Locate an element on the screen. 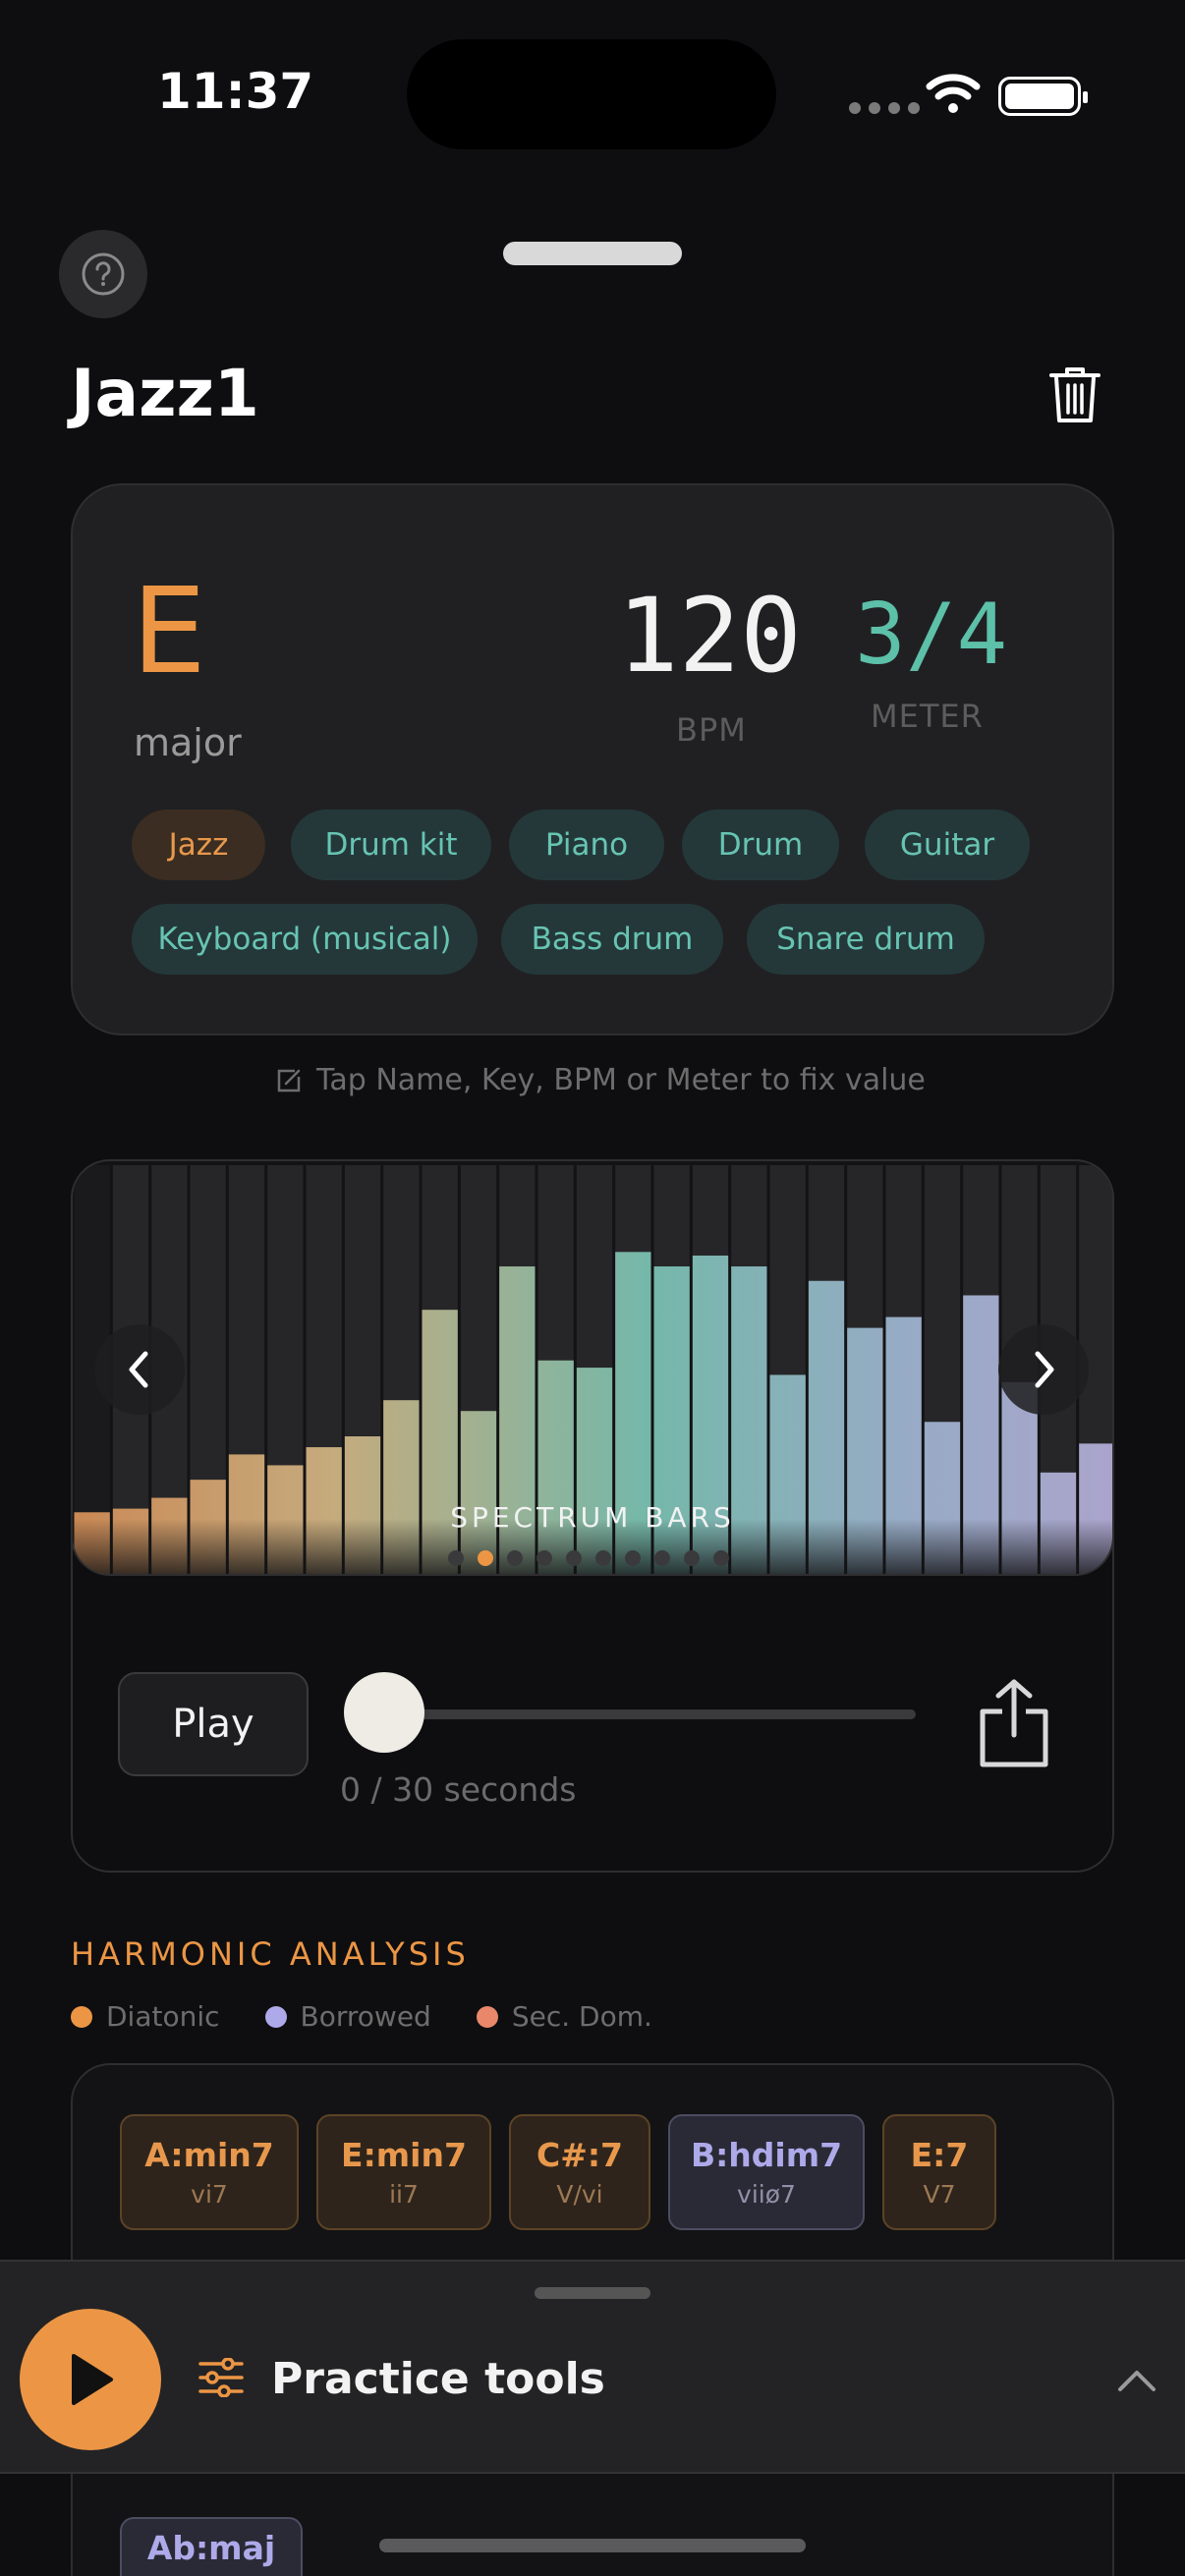 This screenshot has width=1185, height=2576. play-button: Play is located at coordinates (214, 1724).